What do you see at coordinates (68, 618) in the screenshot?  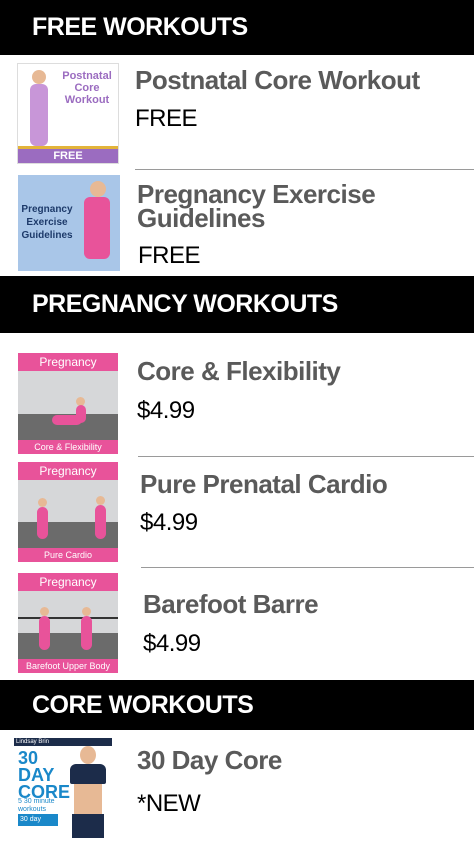 I see `thumb-barre` at bounding box center [68, 618].